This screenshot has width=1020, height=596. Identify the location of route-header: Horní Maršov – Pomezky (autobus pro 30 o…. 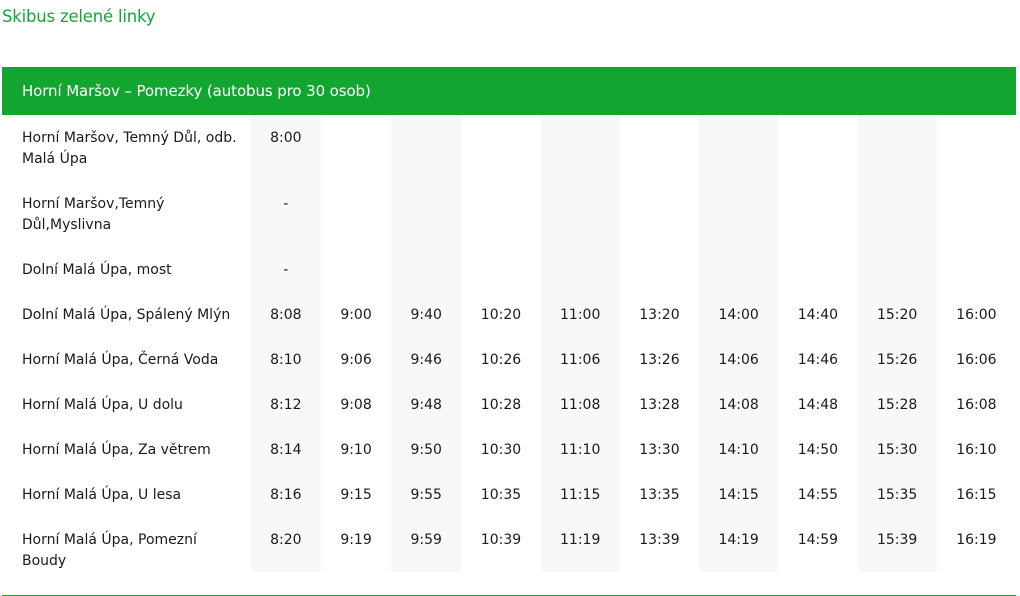
(509, 91).